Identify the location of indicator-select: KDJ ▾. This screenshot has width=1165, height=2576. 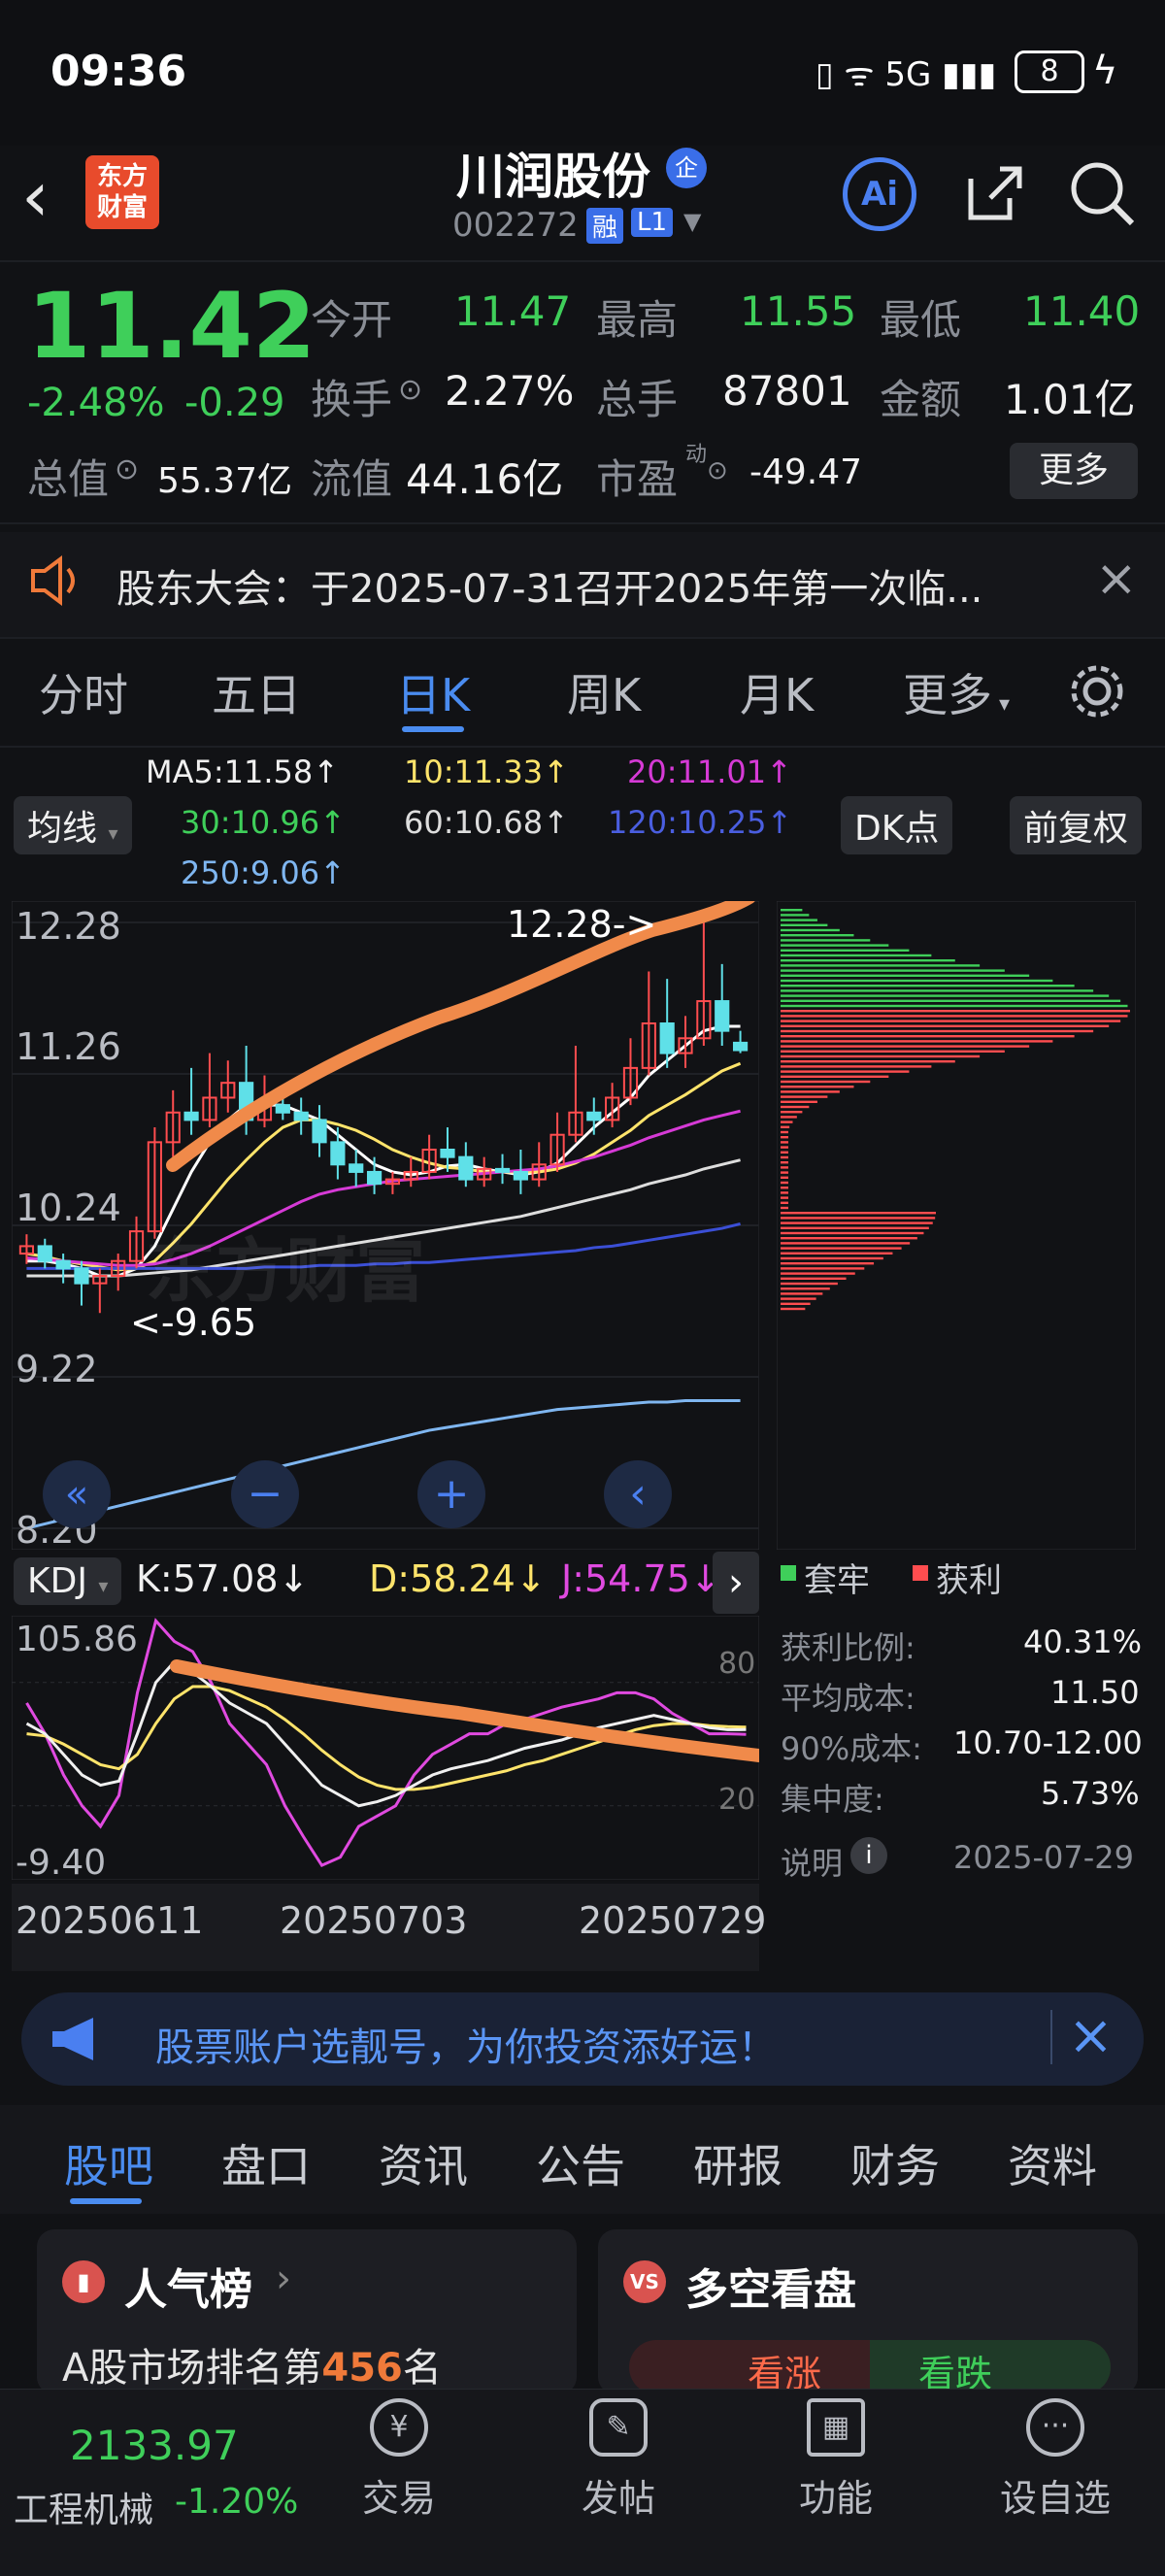
(68, 1581).